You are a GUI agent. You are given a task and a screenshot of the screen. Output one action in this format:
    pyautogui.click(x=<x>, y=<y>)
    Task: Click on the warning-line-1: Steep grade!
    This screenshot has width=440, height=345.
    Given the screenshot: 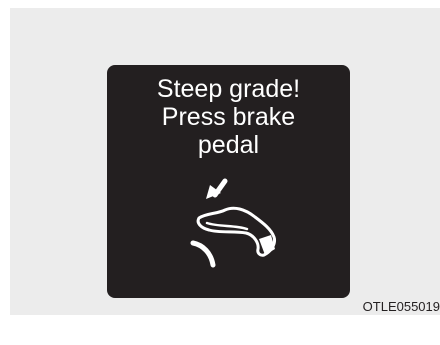 What is the action you would take?
    pyautogui.click(x=228, y=89)
    